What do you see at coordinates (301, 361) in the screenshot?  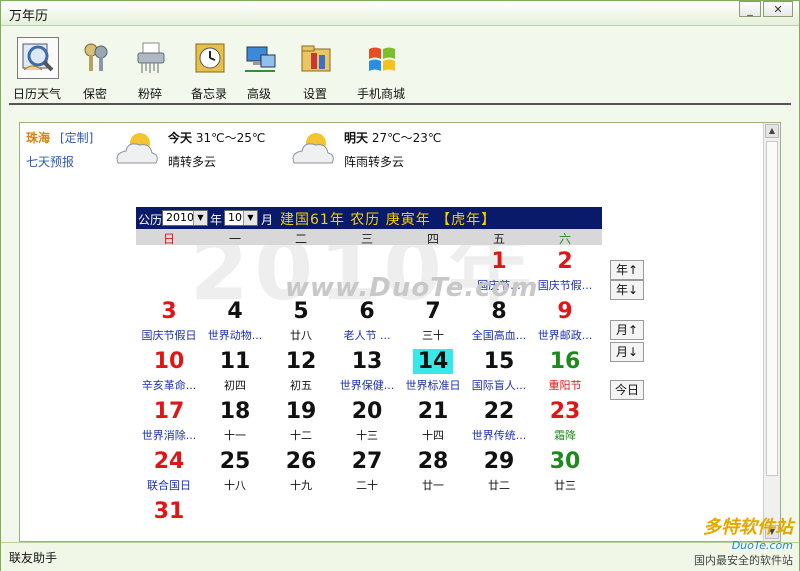 I see `day-number: 12` at bounding box center [301, 361].